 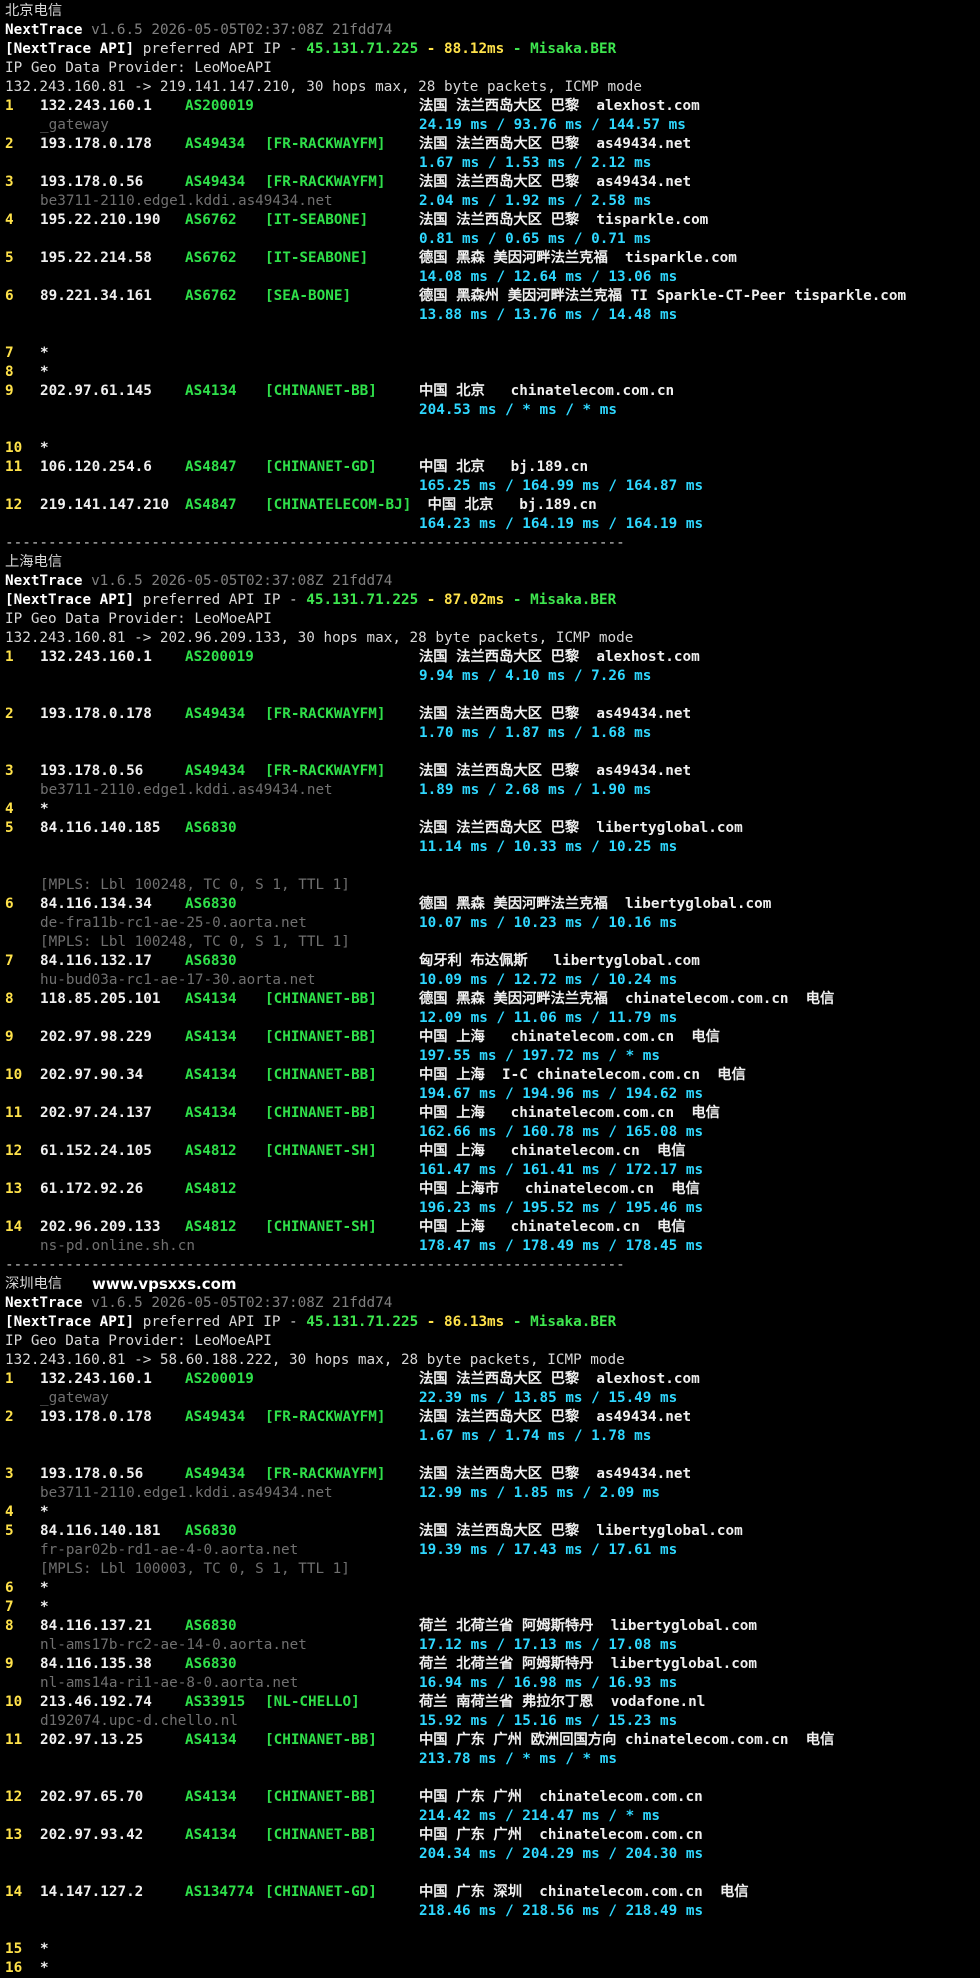 What do you see at coordinates (178, 980) in the screenshot?
I see `hop-hostname: hu-bud03a-rc1-ae-17-30.aorta.net` at bounding box center [178, 980].